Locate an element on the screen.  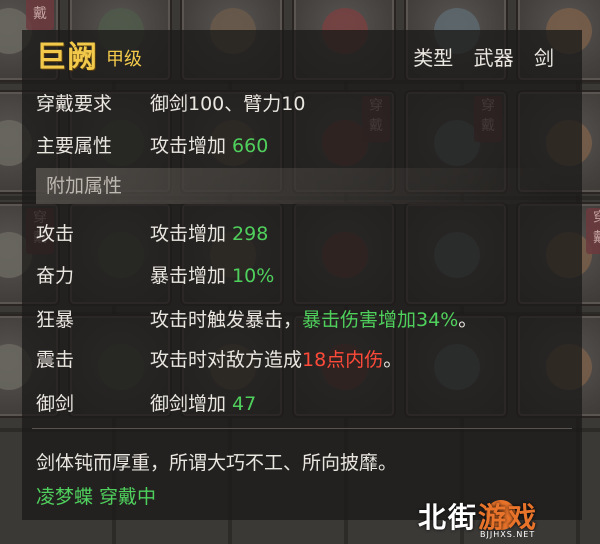
extra-attr-label: 狂暴 is located at coordinates (55, 320).